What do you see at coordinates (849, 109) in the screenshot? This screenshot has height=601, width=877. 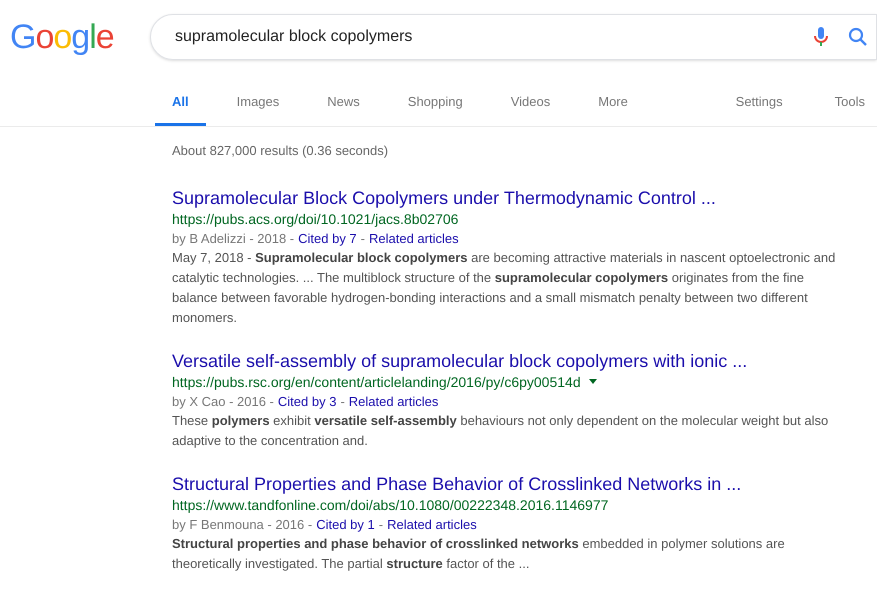 I see `tool-link: Tools` at bounding box center [849, 109].